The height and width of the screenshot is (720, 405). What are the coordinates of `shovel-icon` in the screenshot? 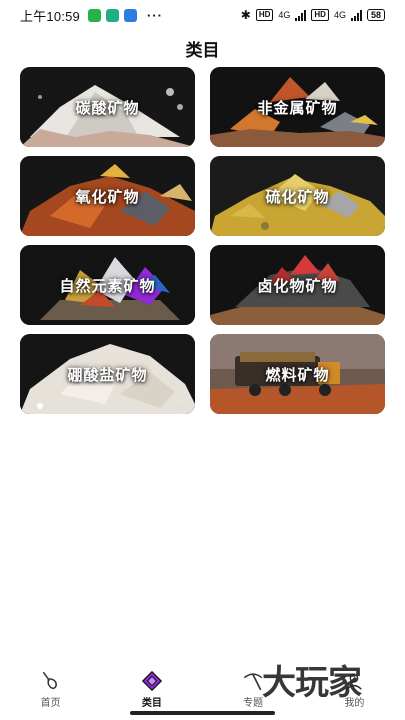 It's located at (49, 681).